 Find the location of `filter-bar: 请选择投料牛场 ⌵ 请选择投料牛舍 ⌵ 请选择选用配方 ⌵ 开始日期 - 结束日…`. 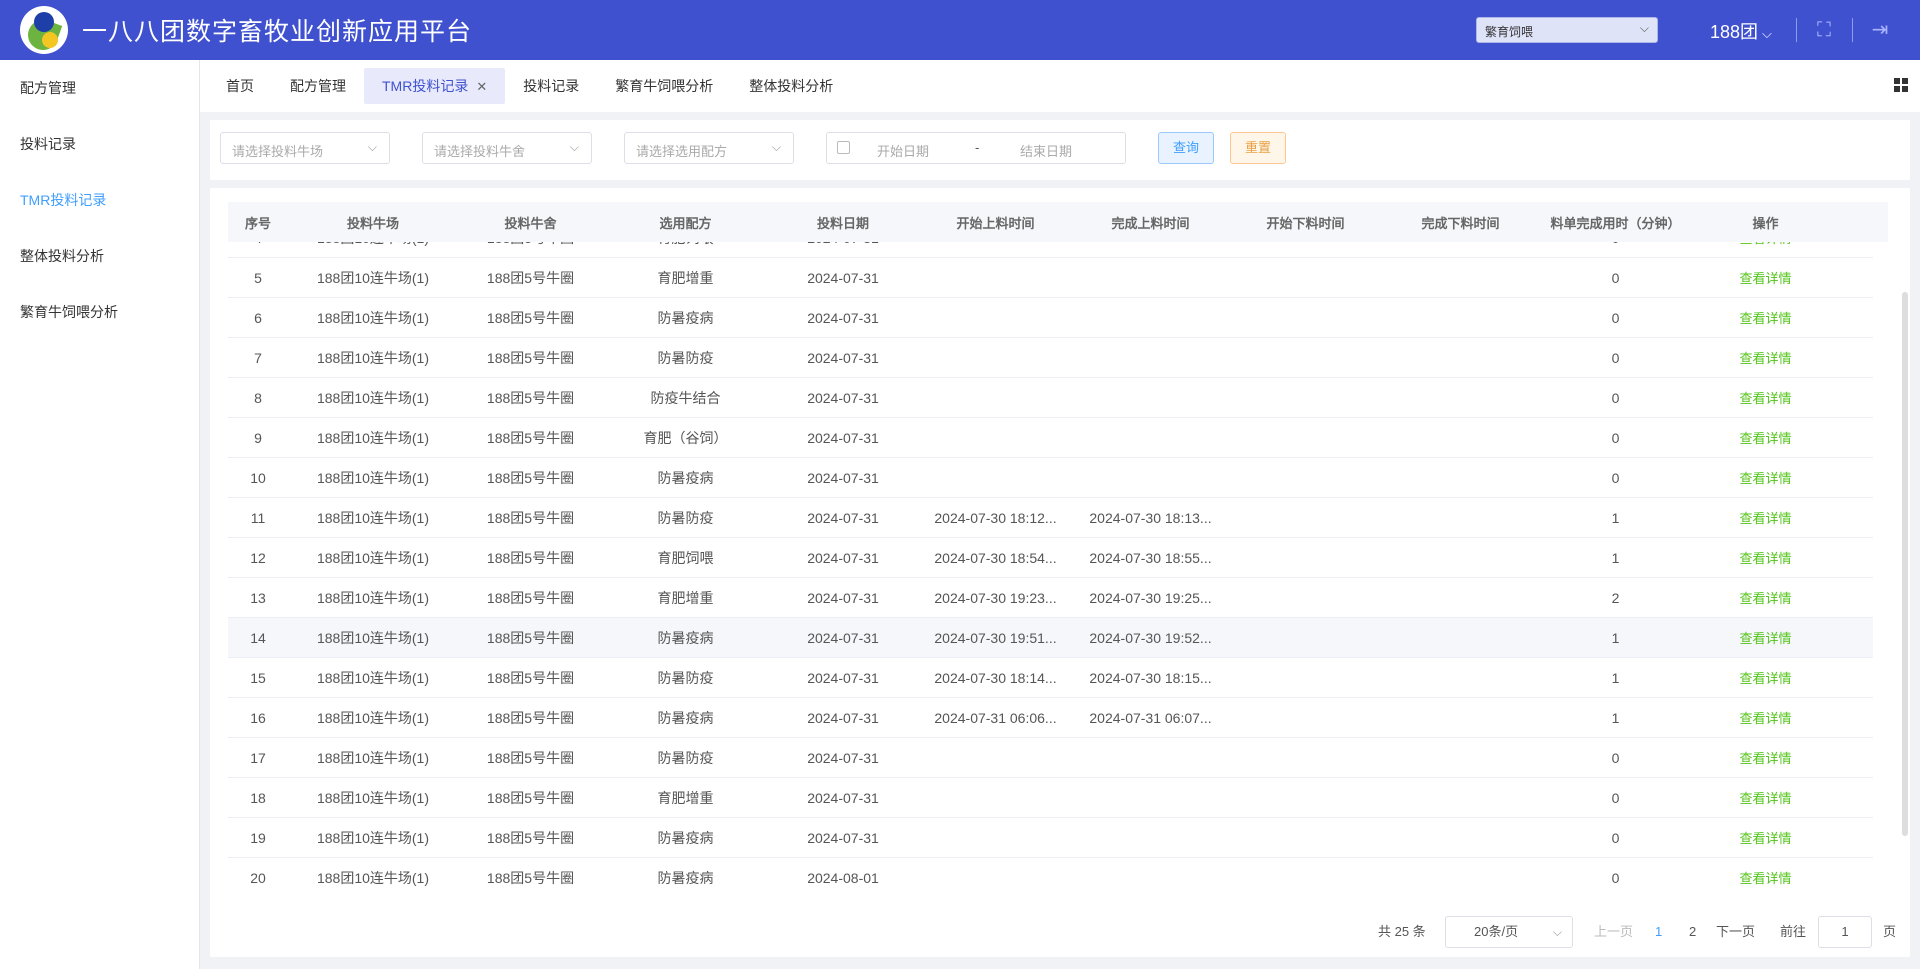

filter-bar: 请选择投料牛场 ⌵ 请选择投料牛舍 ⌵ 请选择选用配方 ⌵ 开始日期 - 结束日… is located at coordinates (1060, 150).